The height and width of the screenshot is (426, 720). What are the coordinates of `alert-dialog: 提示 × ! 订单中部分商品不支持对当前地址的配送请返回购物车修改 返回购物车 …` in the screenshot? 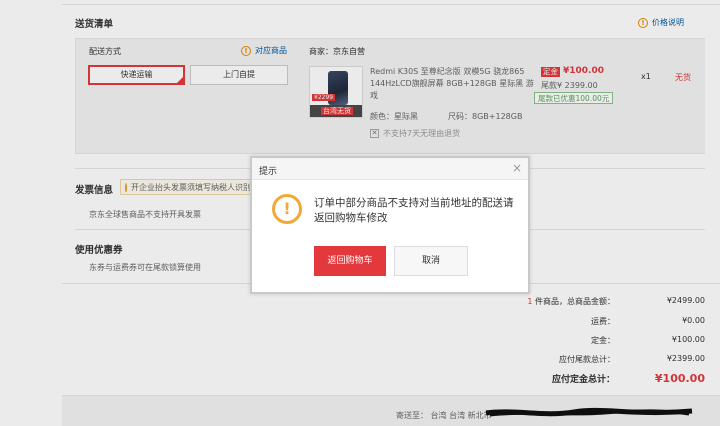 It's located at (390, 225).